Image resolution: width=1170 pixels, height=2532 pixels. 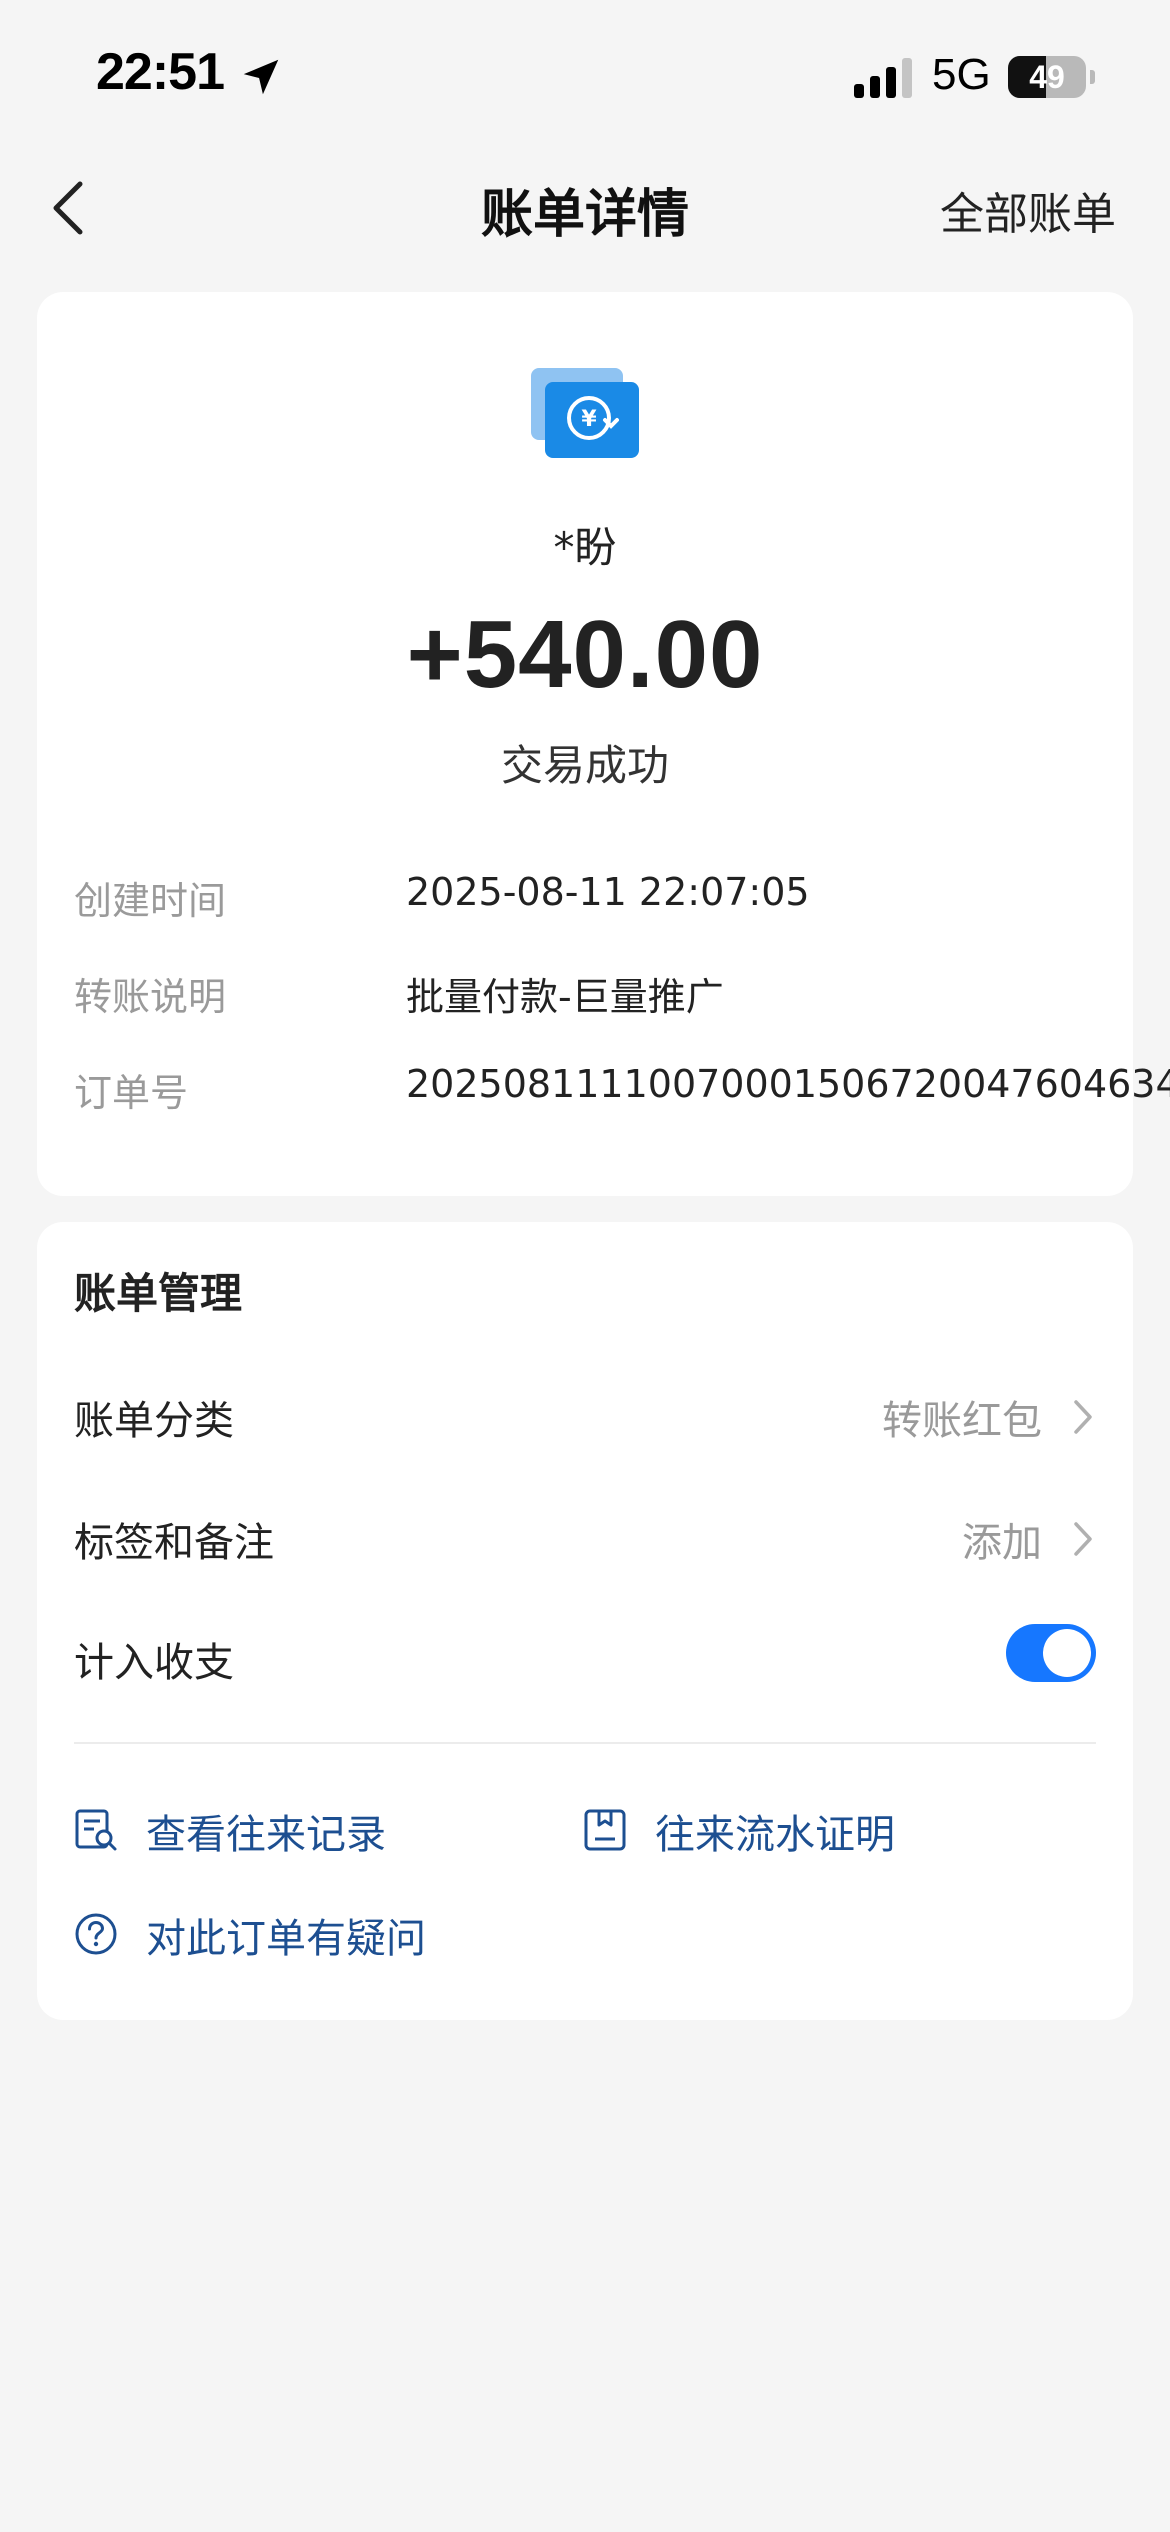 I want to click on toggle-knob, so click(x=1067, y=1653).